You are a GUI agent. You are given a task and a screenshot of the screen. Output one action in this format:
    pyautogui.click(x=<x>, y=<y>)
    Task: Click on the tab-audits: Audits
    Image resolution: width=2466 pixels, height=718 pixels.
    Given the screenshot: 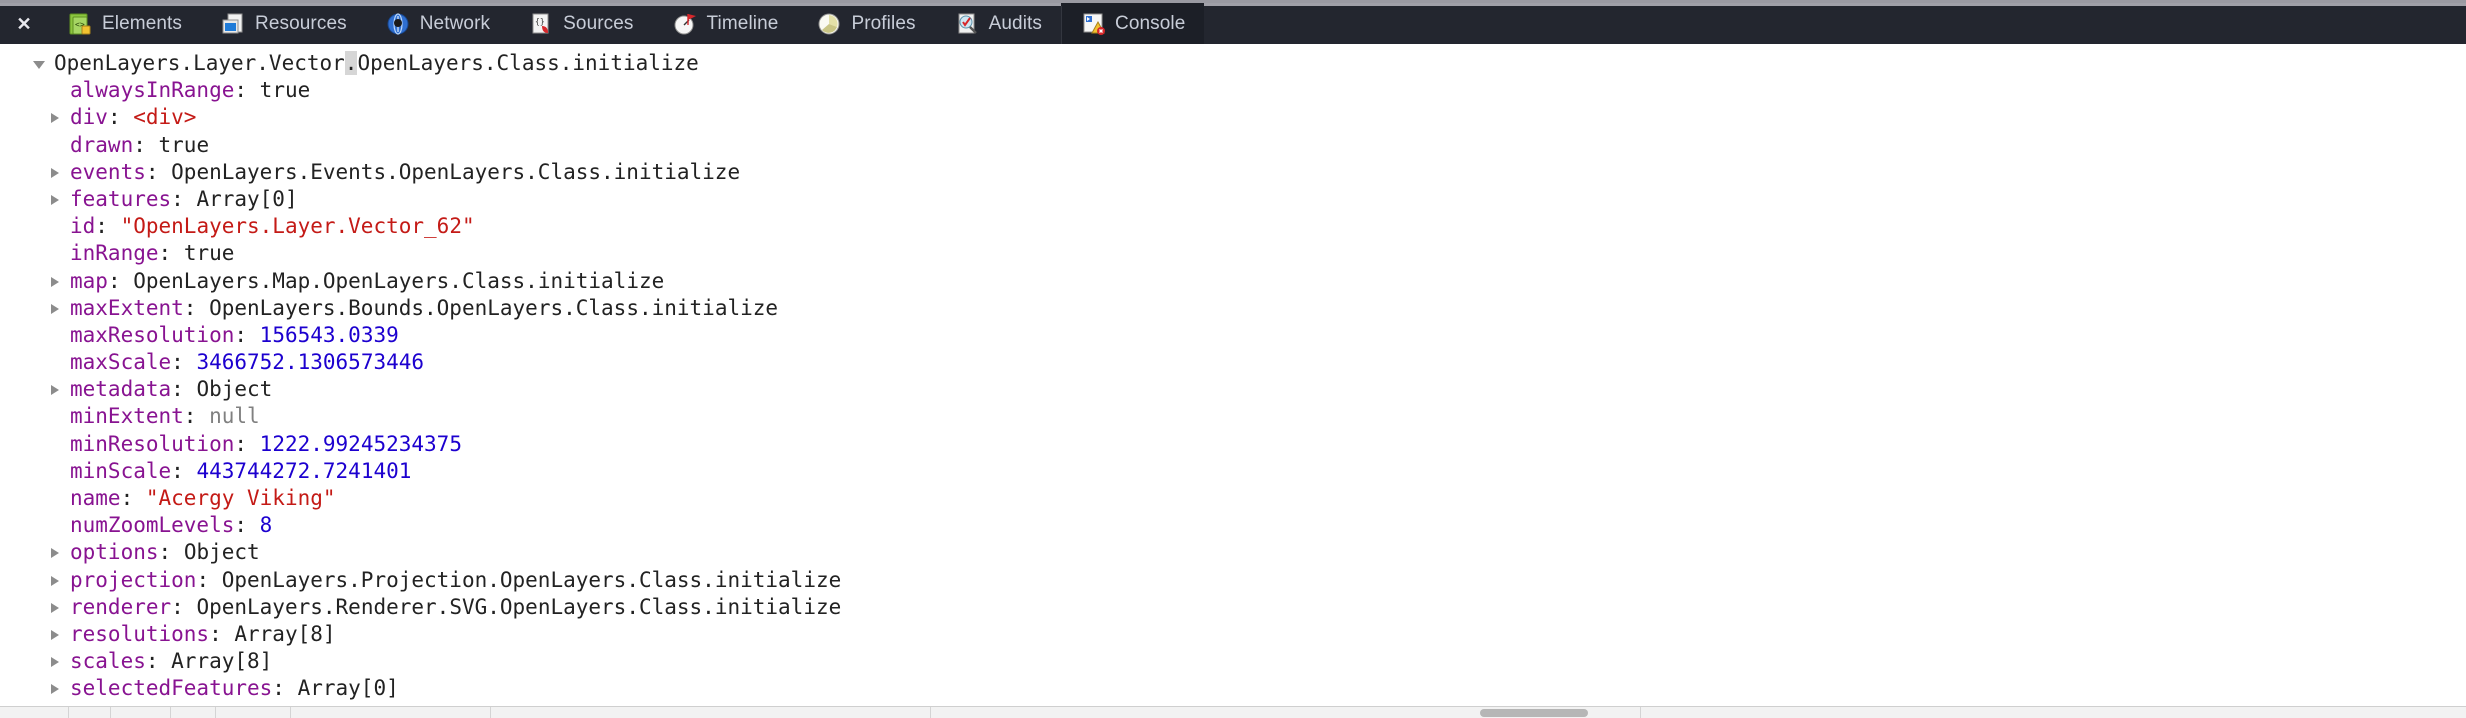 What is the action you would take?
    pyautogui.click(x=998, y=23)
    